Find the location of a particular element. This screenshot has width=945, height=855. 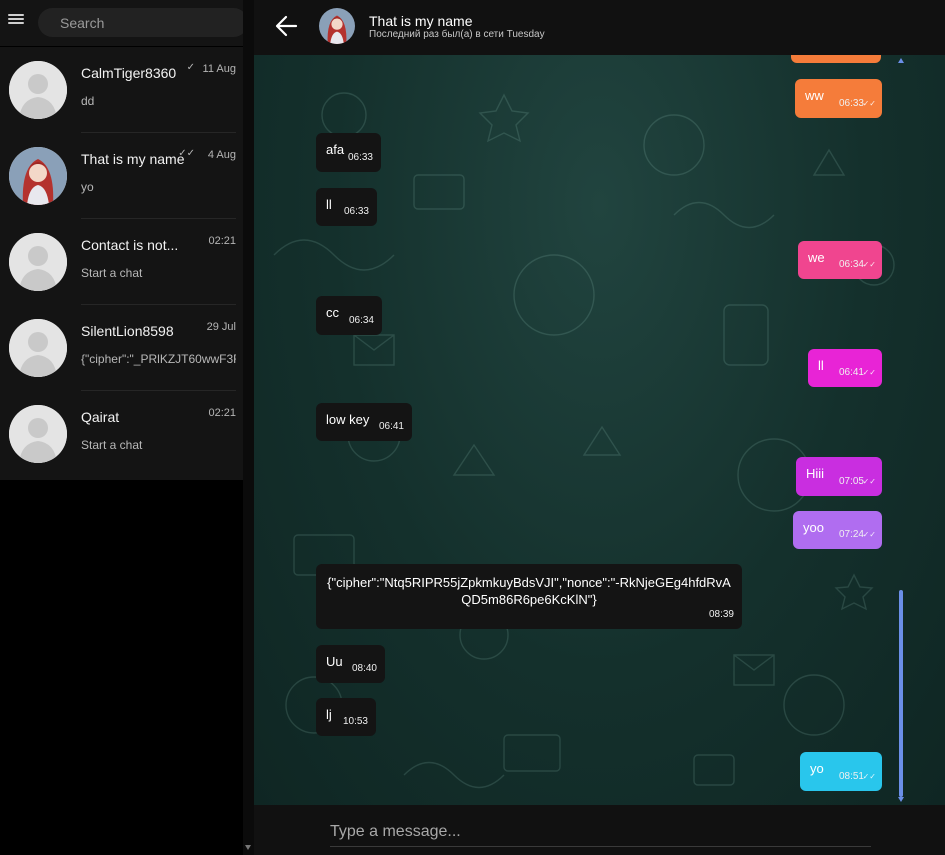

sidebar-scrollbar is located at coordinates (248, 427).